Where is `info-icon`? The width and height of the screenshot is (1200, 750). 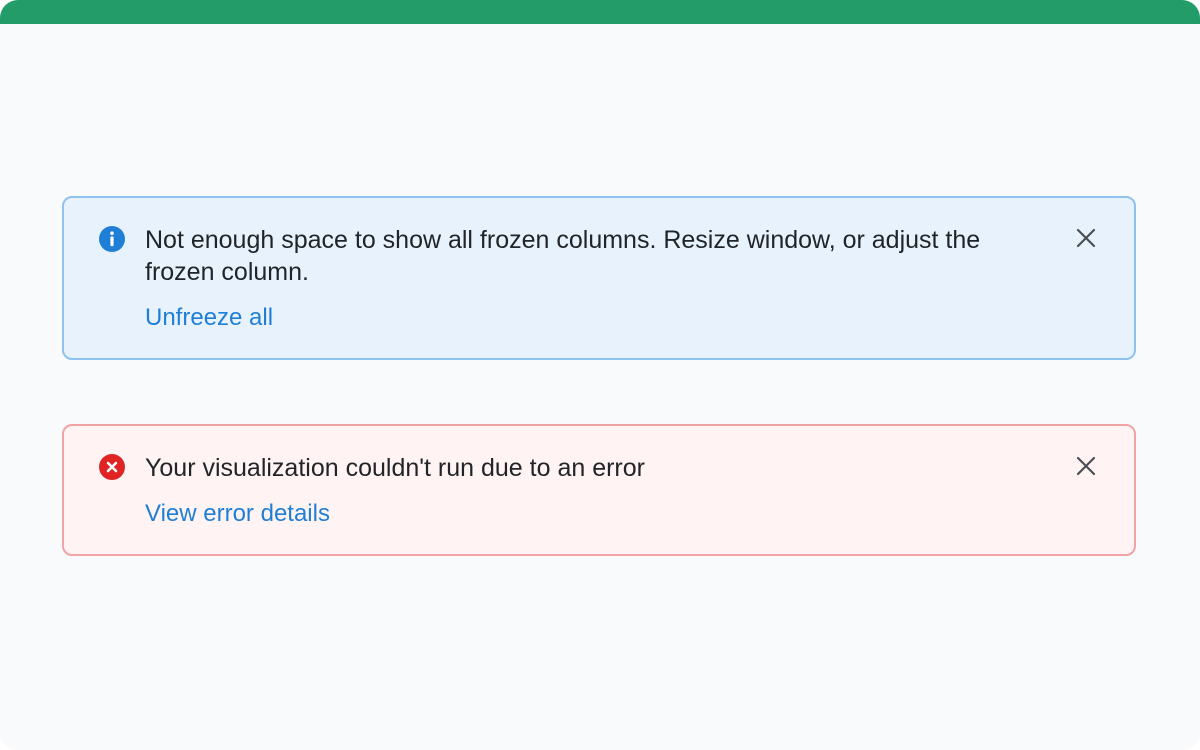
info-icon is located at coordinates (112, 239).